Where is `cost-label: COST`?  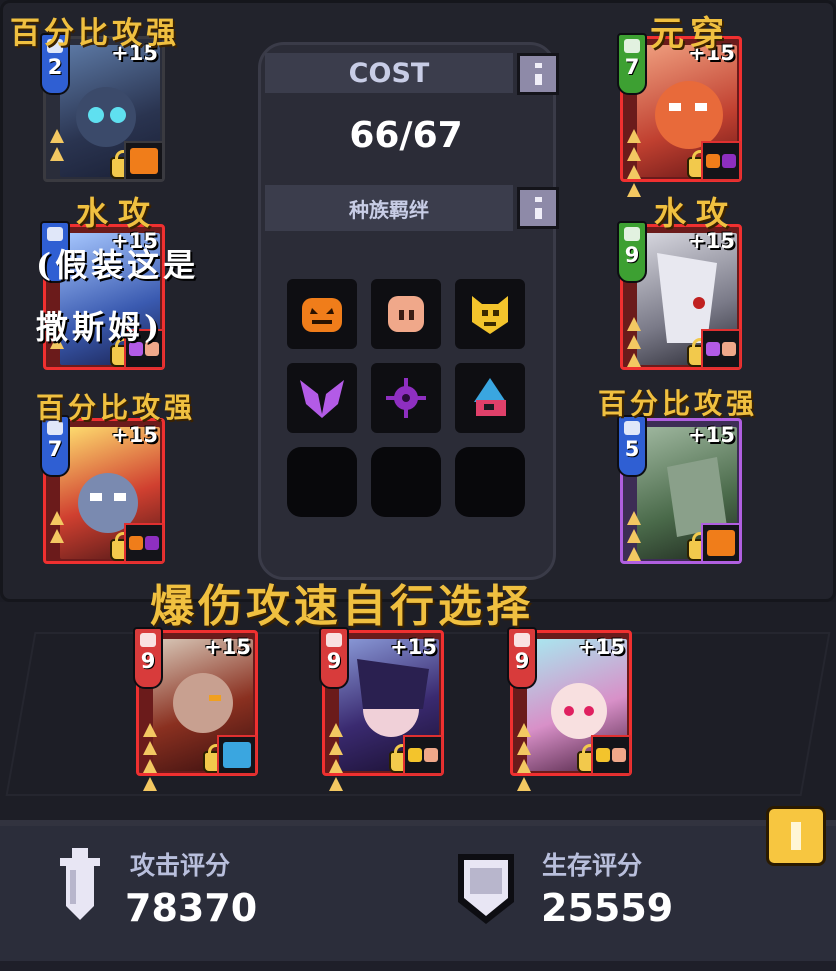
cost-label: COST is located at coordinates (389, 73).